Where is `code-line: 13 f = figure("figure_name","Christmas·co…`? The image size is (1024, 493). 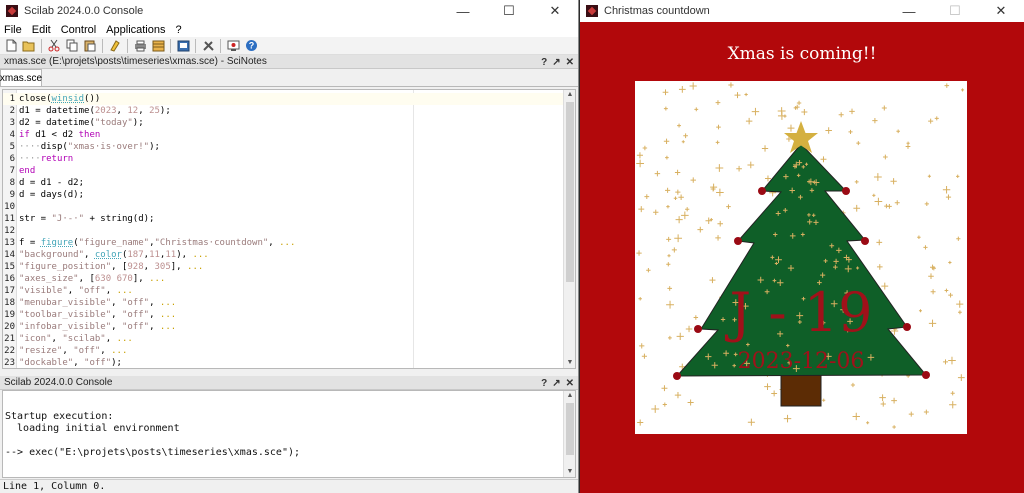
code-line: 13 f = figure("figure_name","Christmas·co… is located at coordinates (283, 243).